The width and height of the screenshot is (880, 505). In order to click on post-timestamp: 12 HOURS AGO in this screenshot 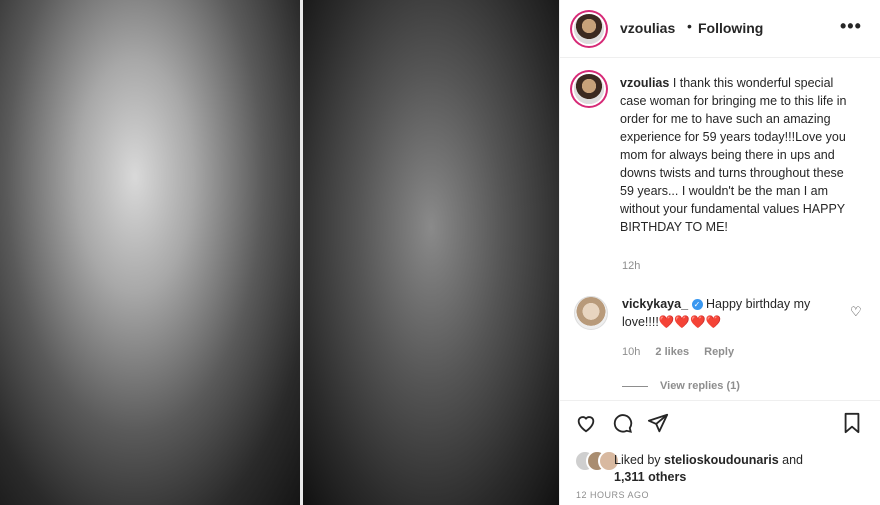, I will do `click(612, 495)`.